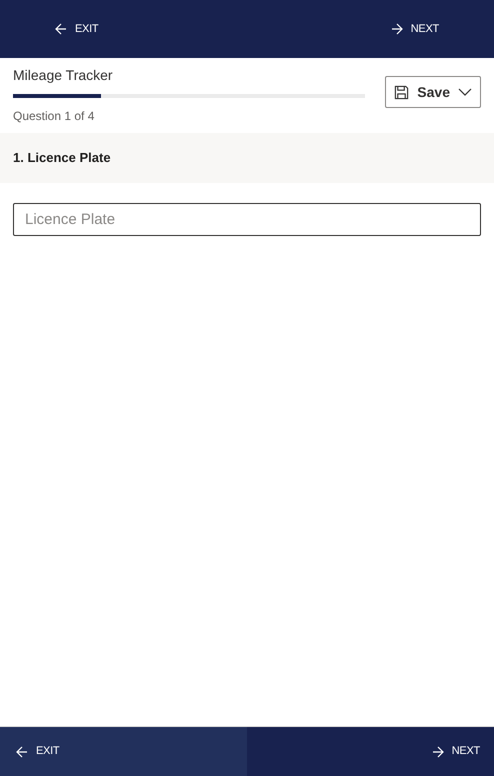  I want to click on licence-plate-field: Licence Plate, so click(247, 219).